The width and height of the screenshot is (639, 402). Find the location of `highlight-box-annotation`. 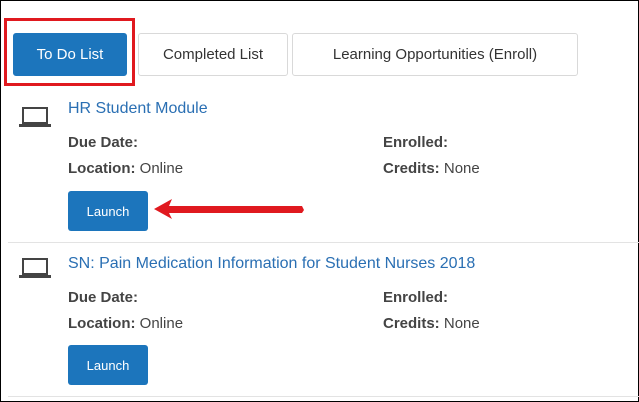

highlight-box-annotation is located at coordinates (69, 52).